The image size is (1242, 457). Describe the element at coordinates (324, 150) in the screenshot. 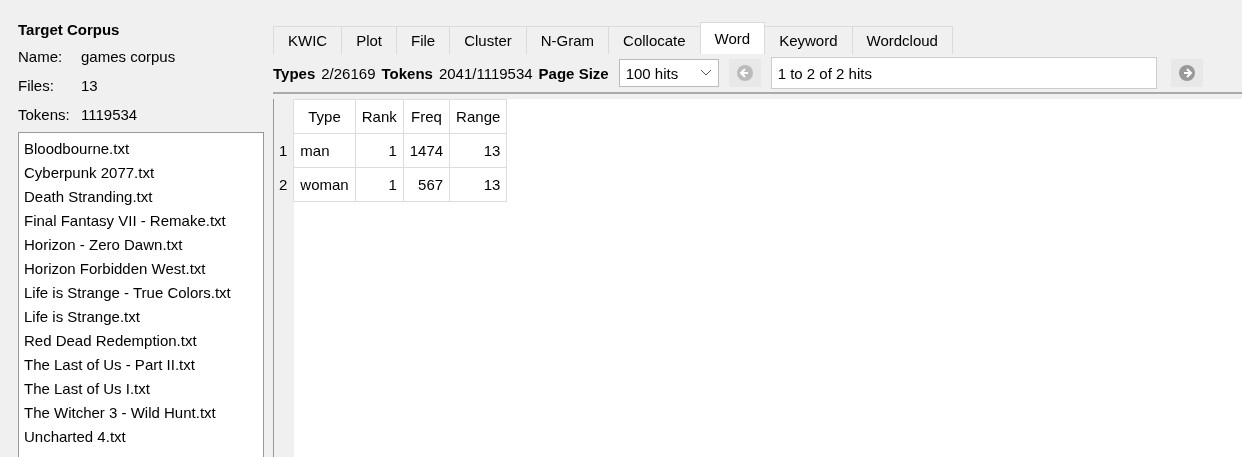

I see `table-cell: man` at that location.